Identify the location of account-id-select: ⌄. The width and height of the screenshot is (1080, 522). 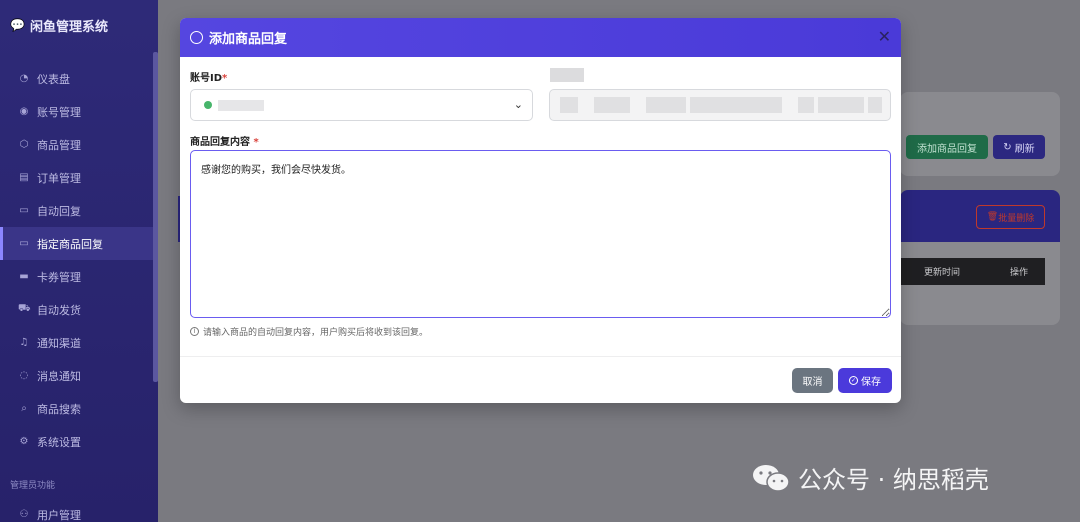
(361, 105).